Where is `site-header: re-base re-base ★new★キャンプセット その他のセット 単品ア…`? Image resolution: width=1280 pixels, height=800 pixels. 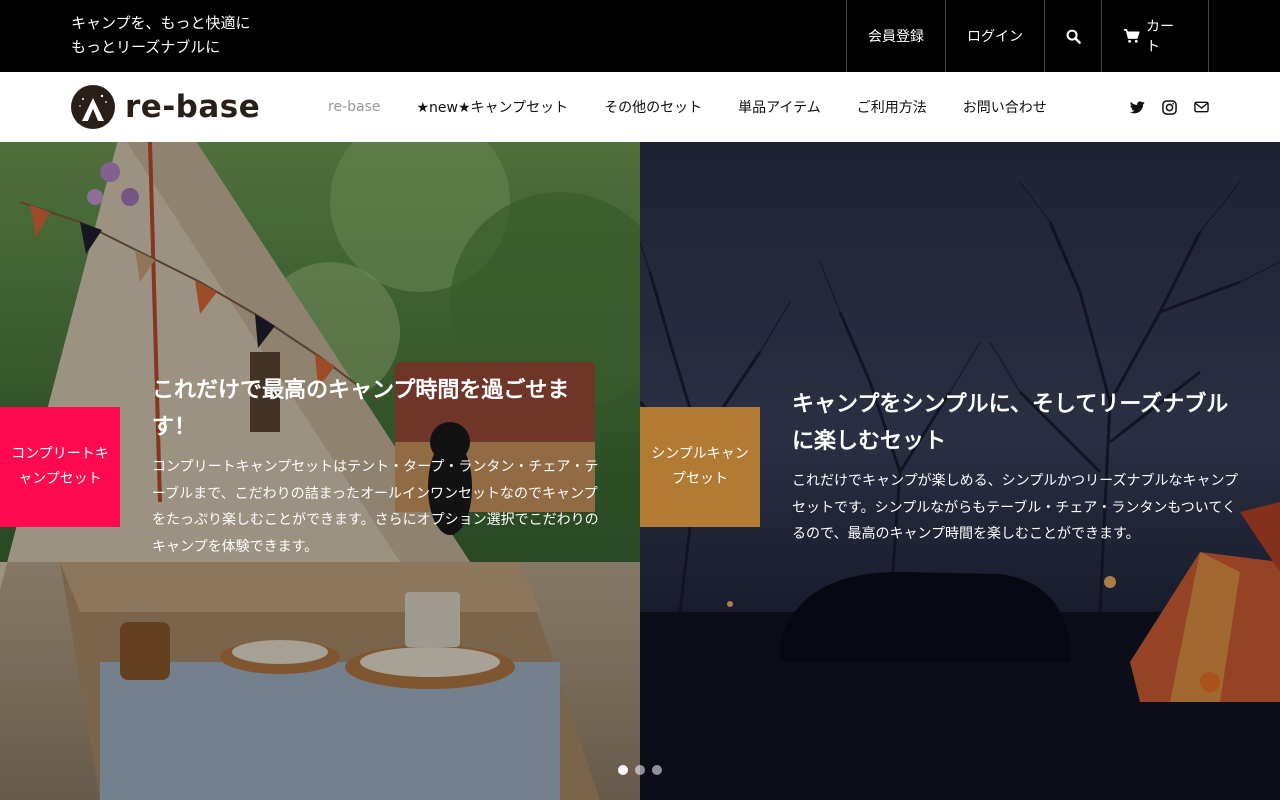
site-header: re-base re-base ★new★キャンプセット その他のセット 単品ア… is located at coordinates (640, 107).